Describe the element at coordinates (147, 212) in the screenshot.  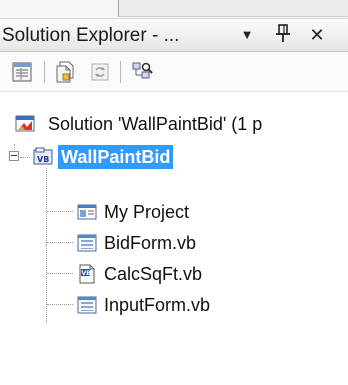
I see `tree-node-label: My Project` at that location.